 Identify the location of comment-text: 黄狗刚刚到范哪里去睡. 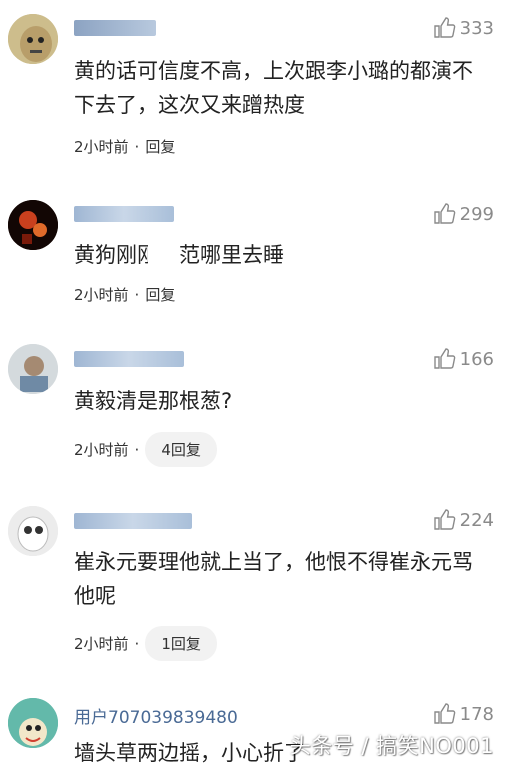
(179, 255).